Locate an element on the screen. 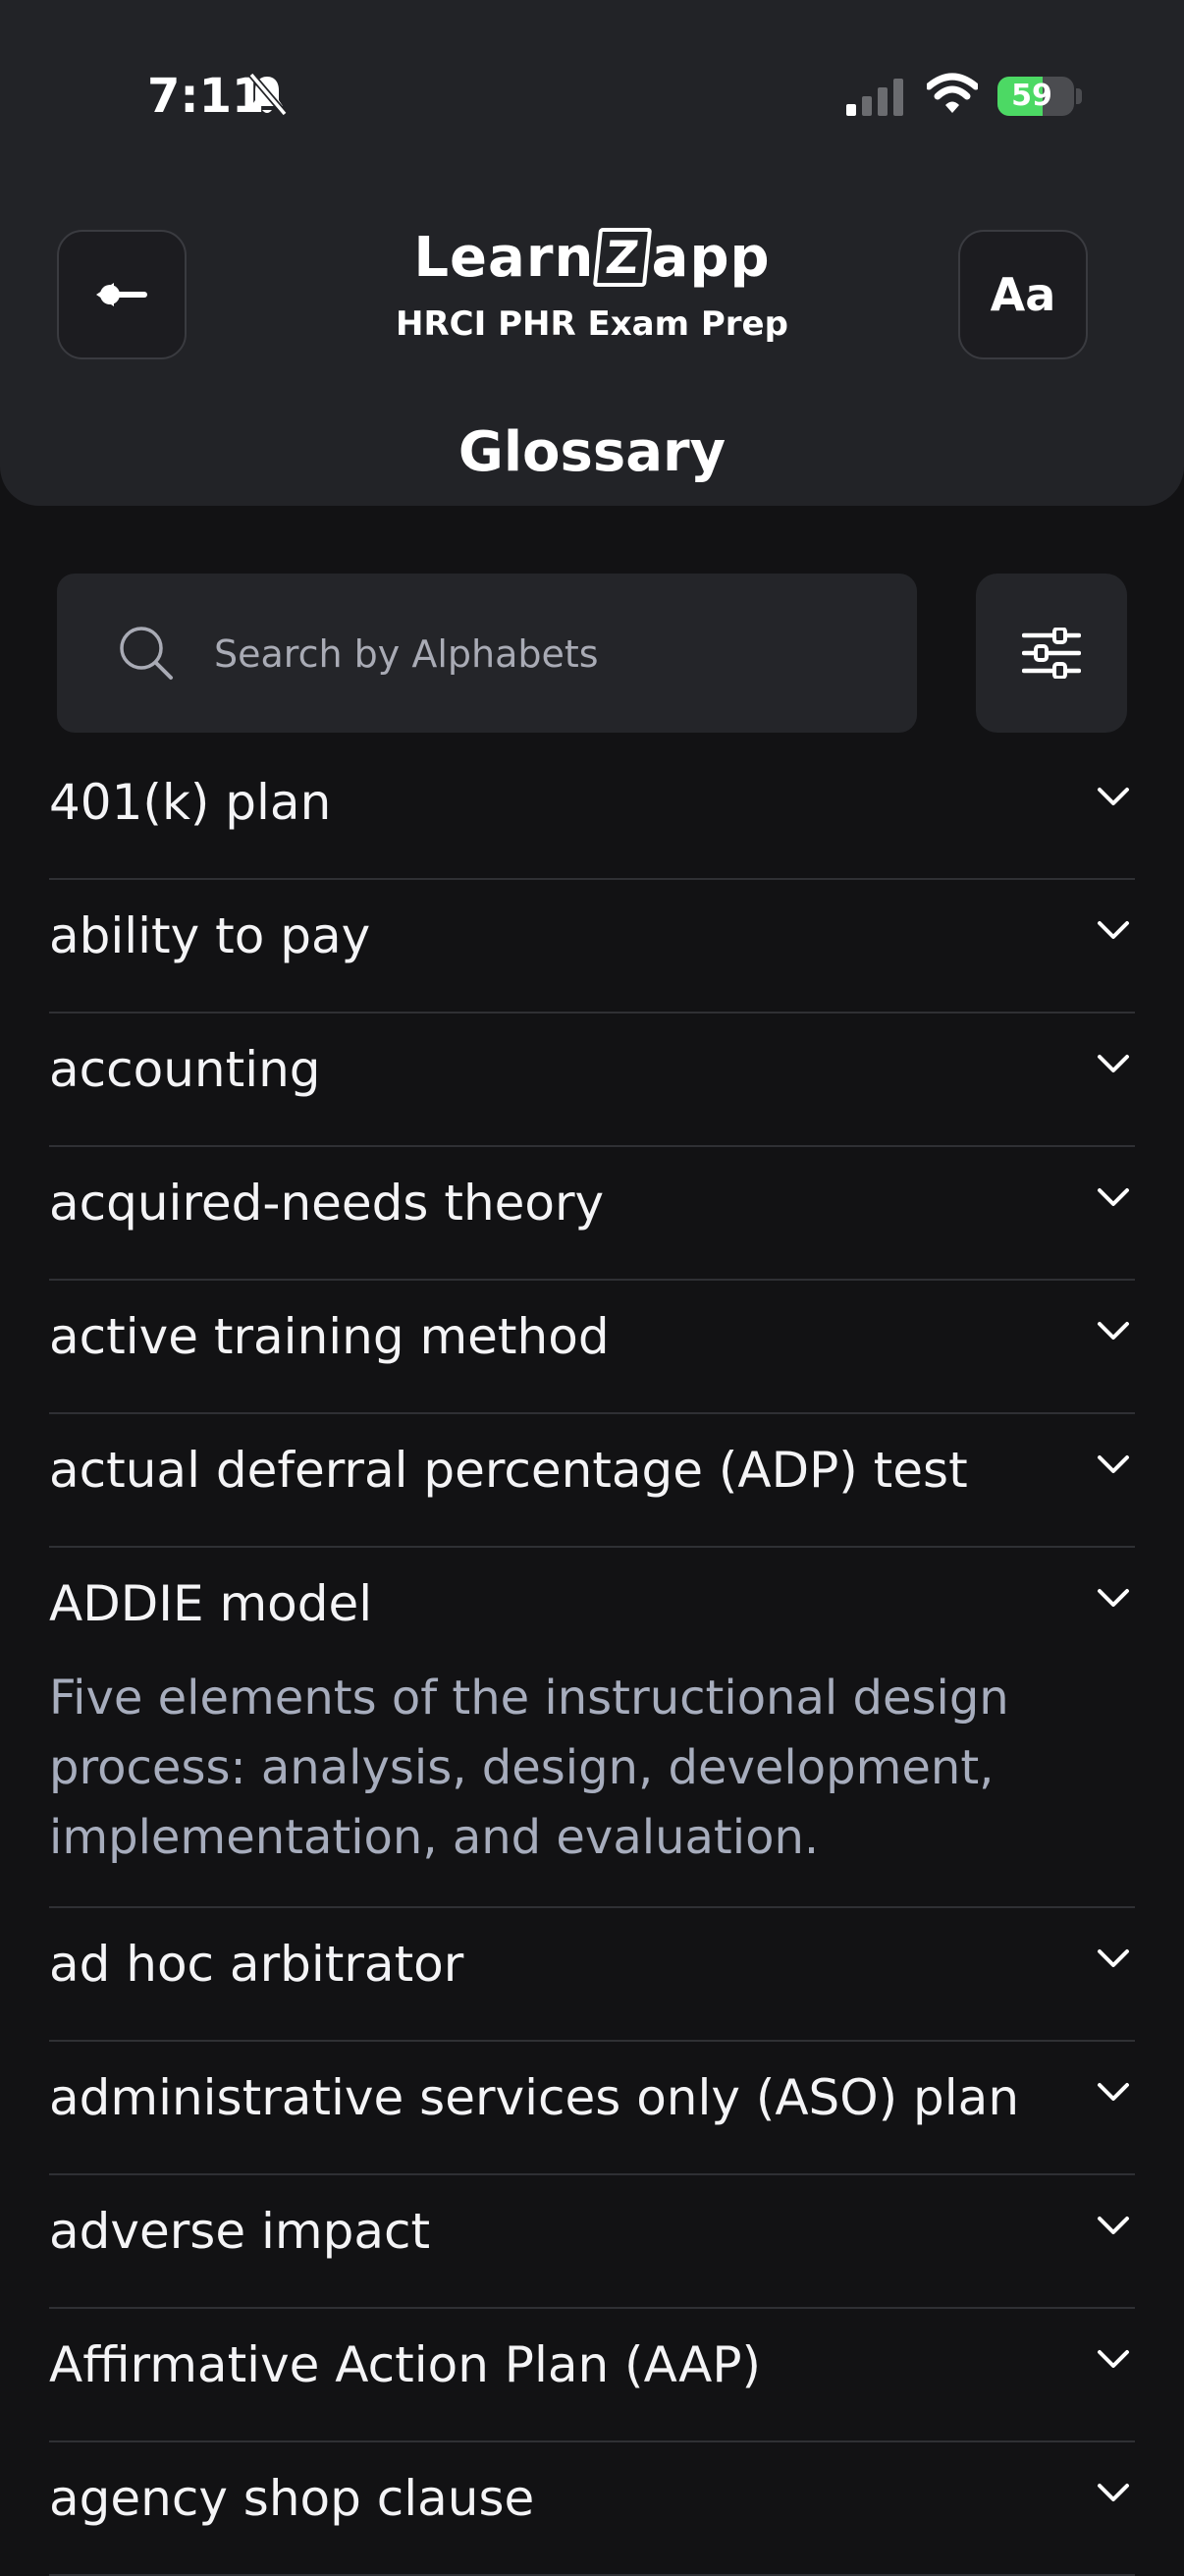  glossary-term: administrative services only (ASO) plan is located at coordinates (535, 2097).